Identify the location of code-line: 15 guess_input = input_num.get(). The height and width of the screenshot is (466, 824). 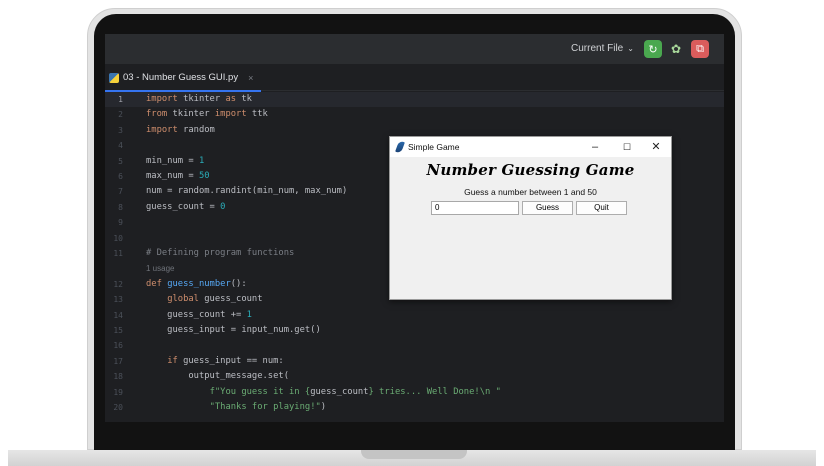
(414, 330).